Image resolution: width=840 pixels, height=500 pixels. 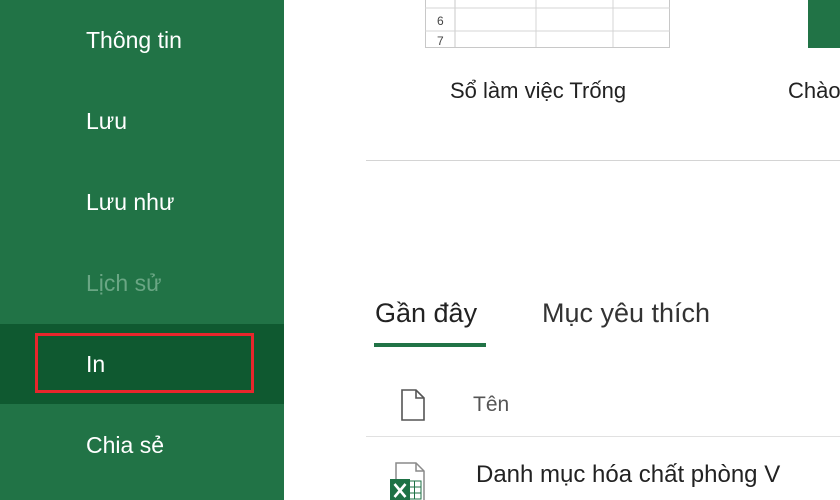 What do you see at coordinates (440, 41) in the screenshot?
I see `grid-row-number: 7` at bounding box center [440, 41].